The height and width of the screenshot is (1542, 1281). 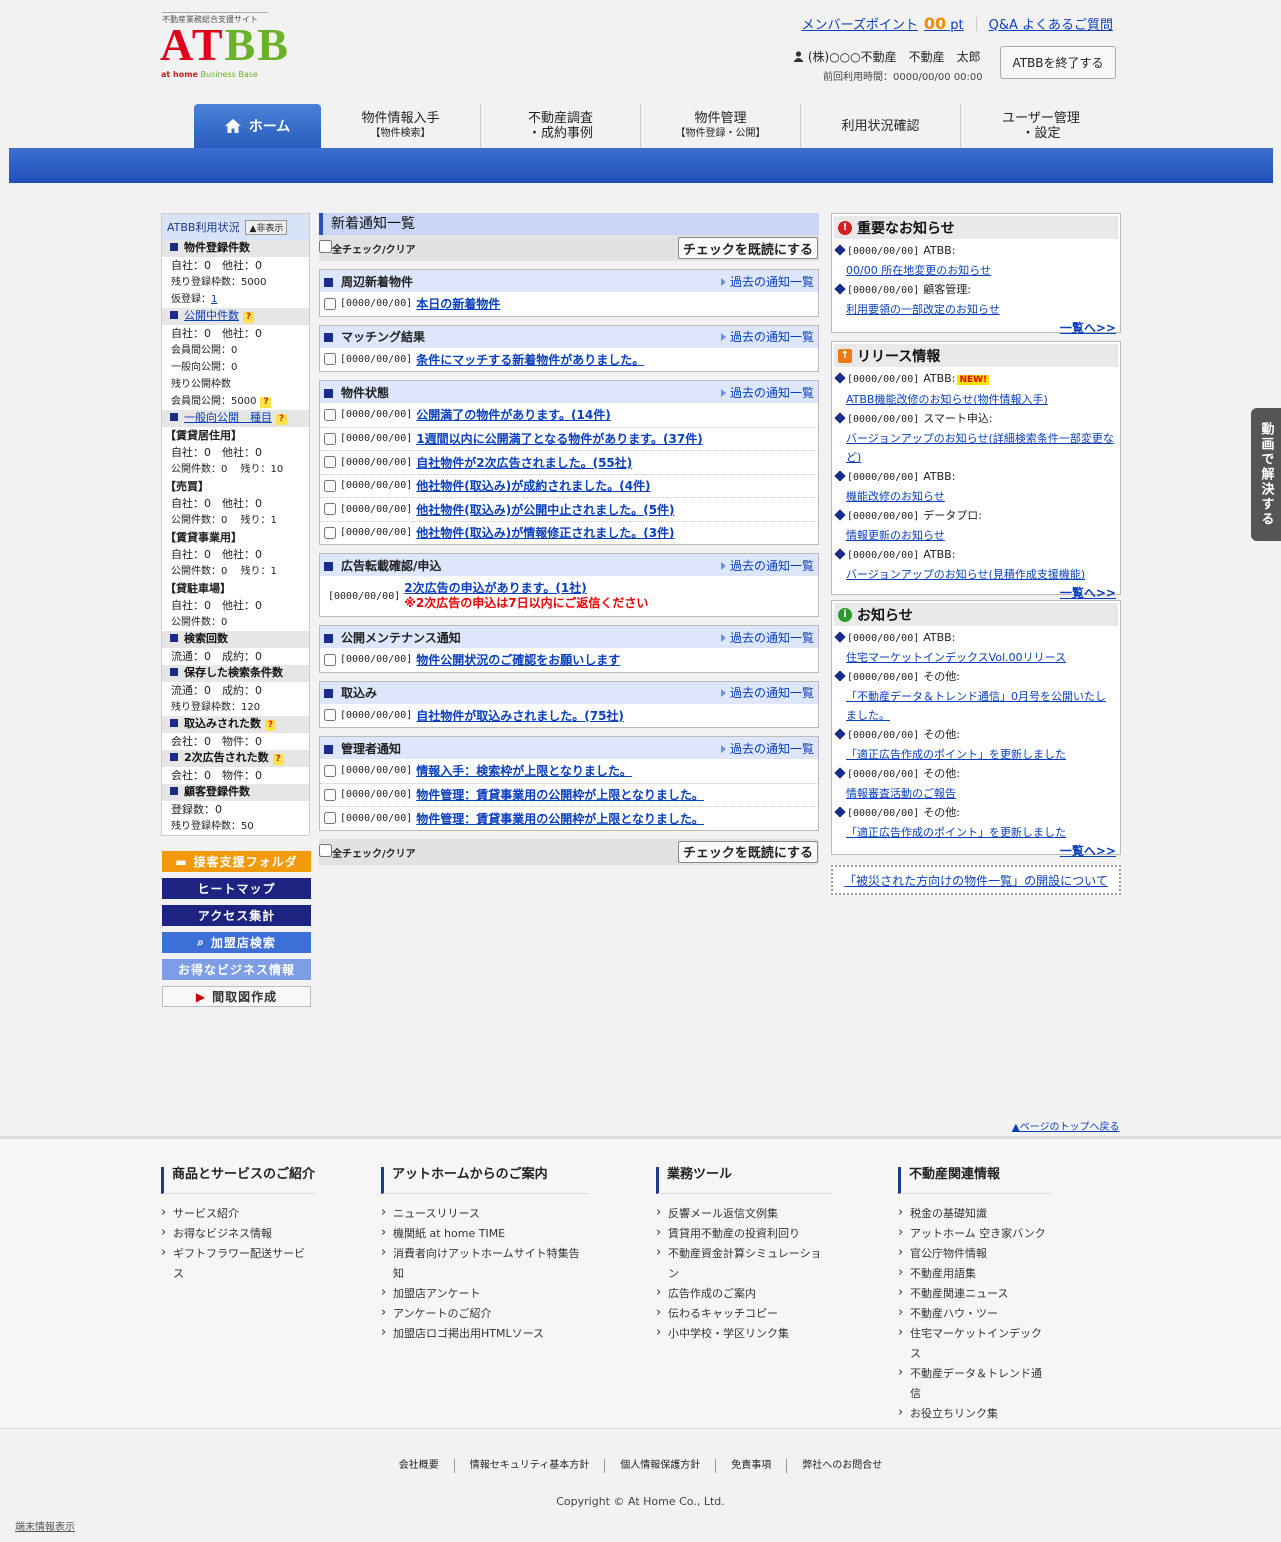 I want to click on notice-link: 住宅マーケットインデックスVol.00リリース, so click(x=976, y=657).